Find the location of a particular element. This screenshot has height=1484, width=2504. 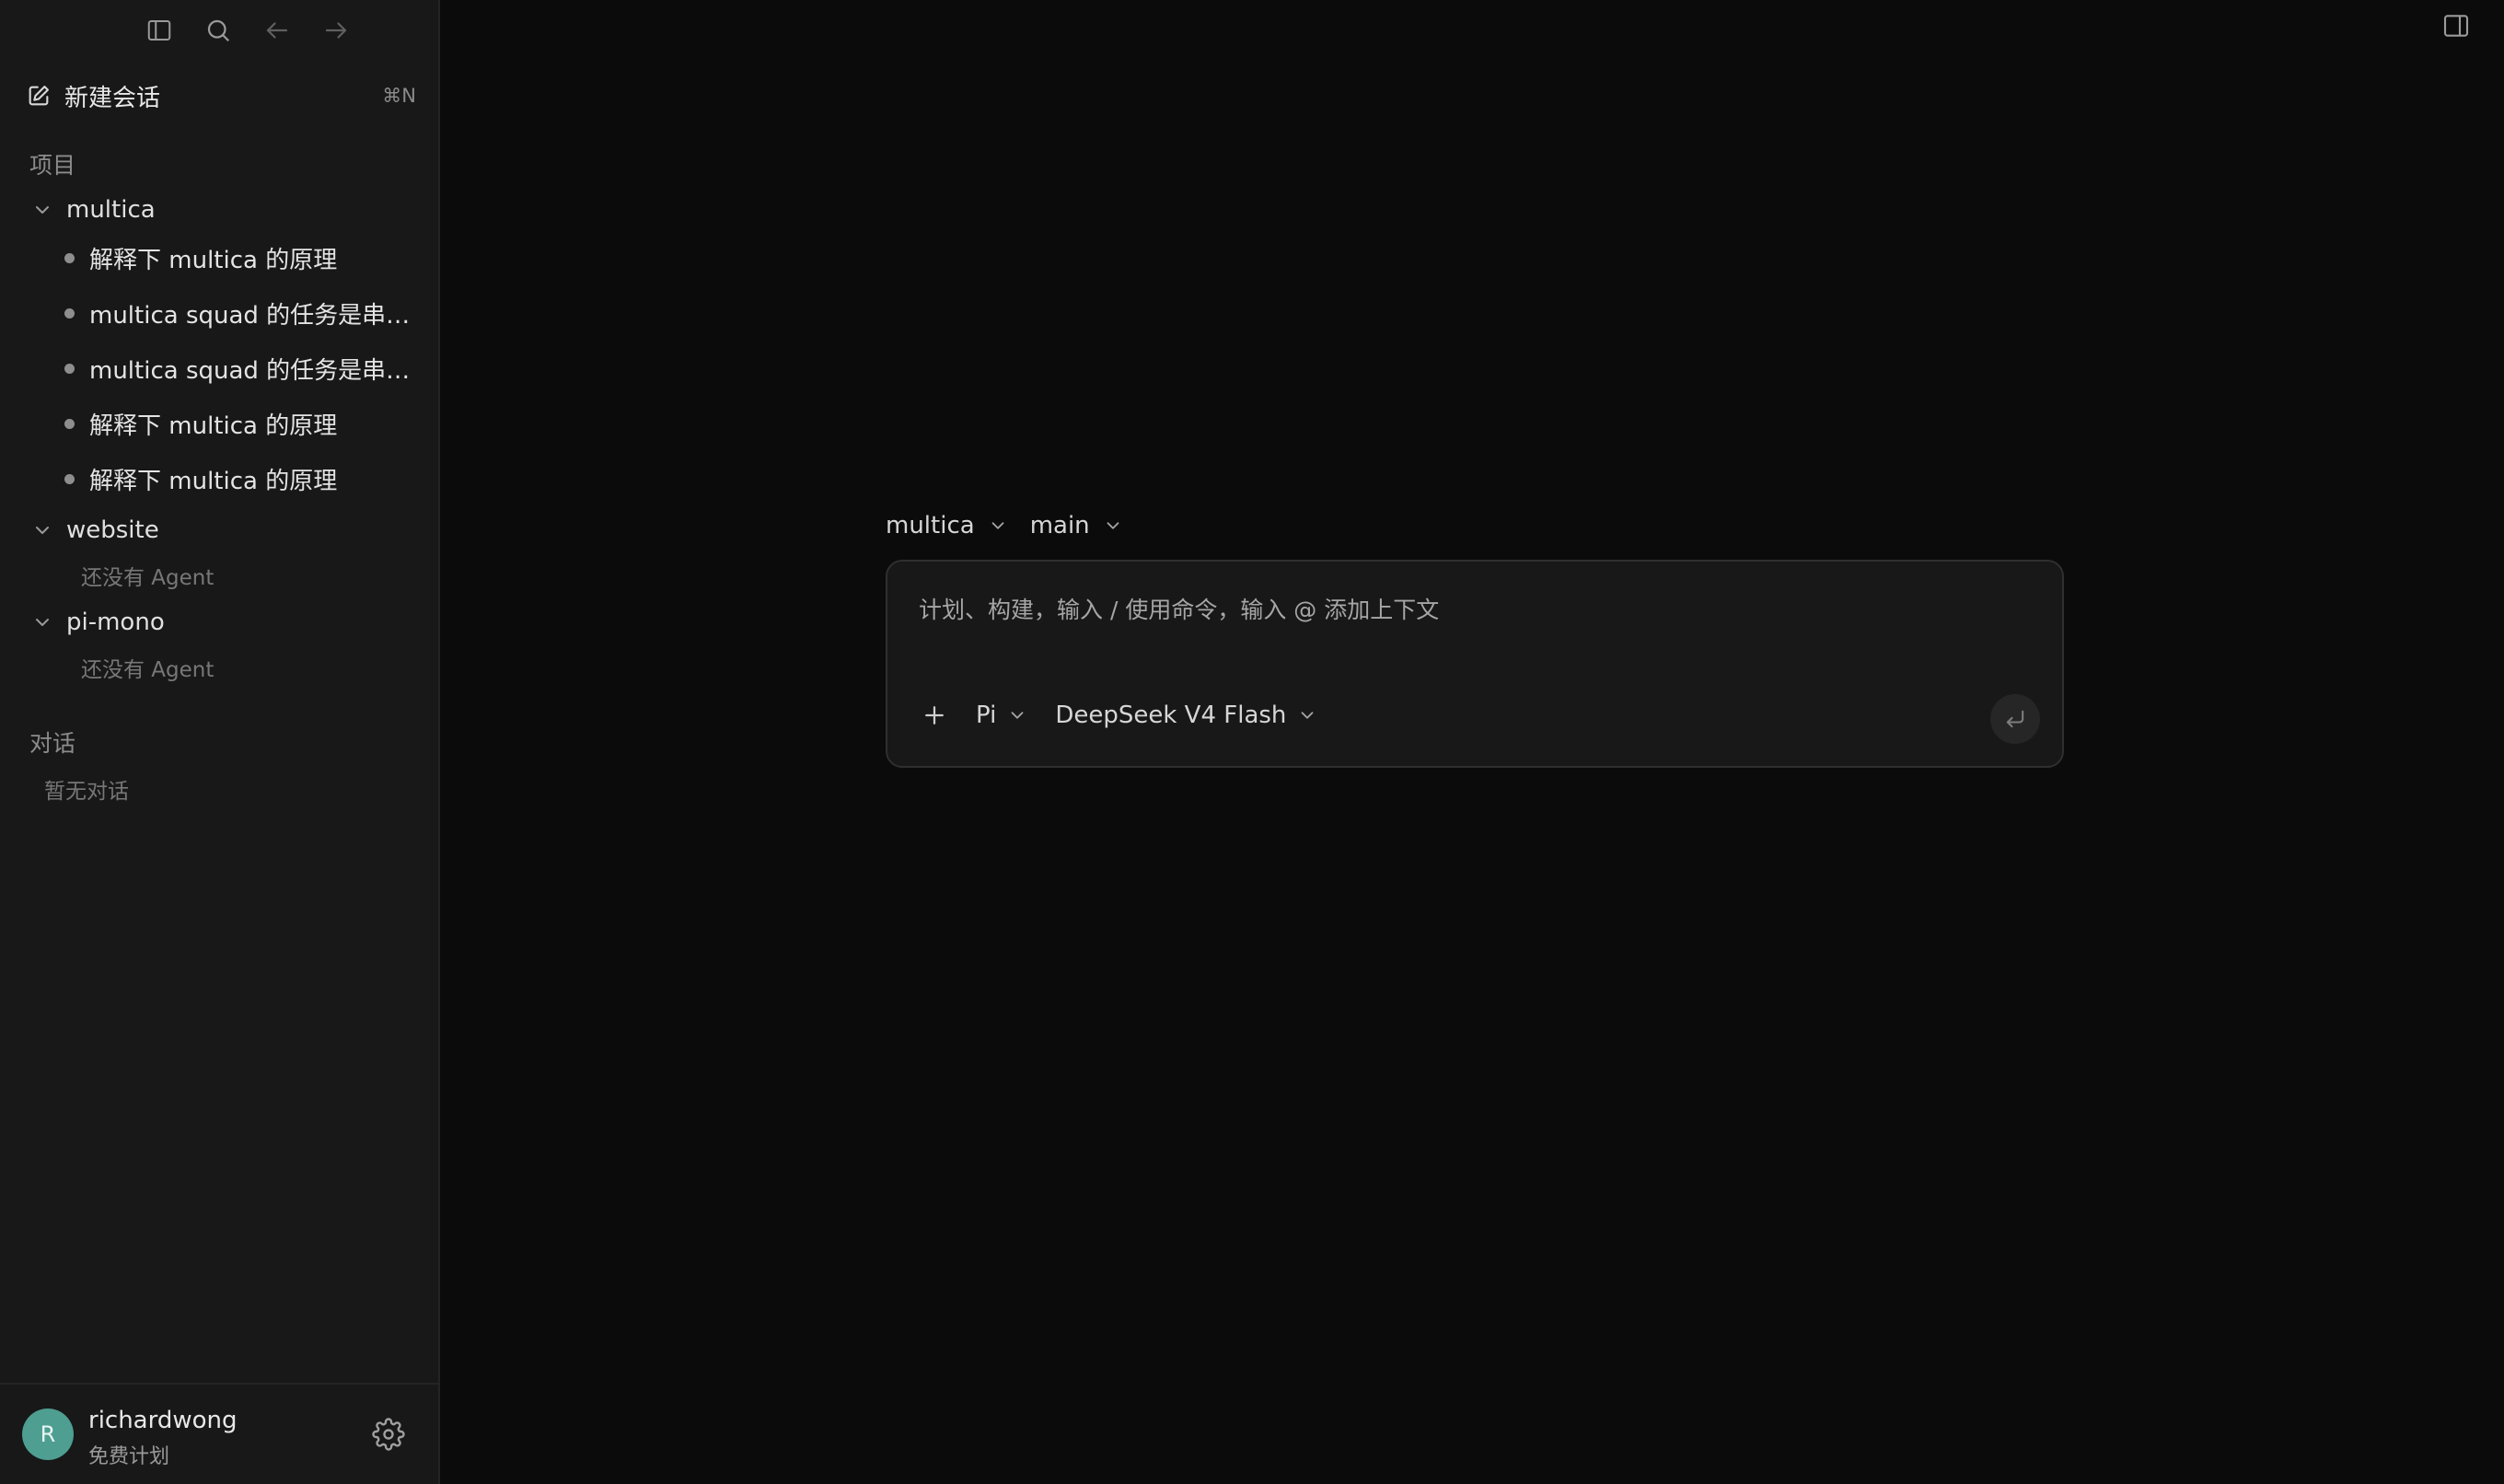

avatar: R is located at coordinates (48, 1434).